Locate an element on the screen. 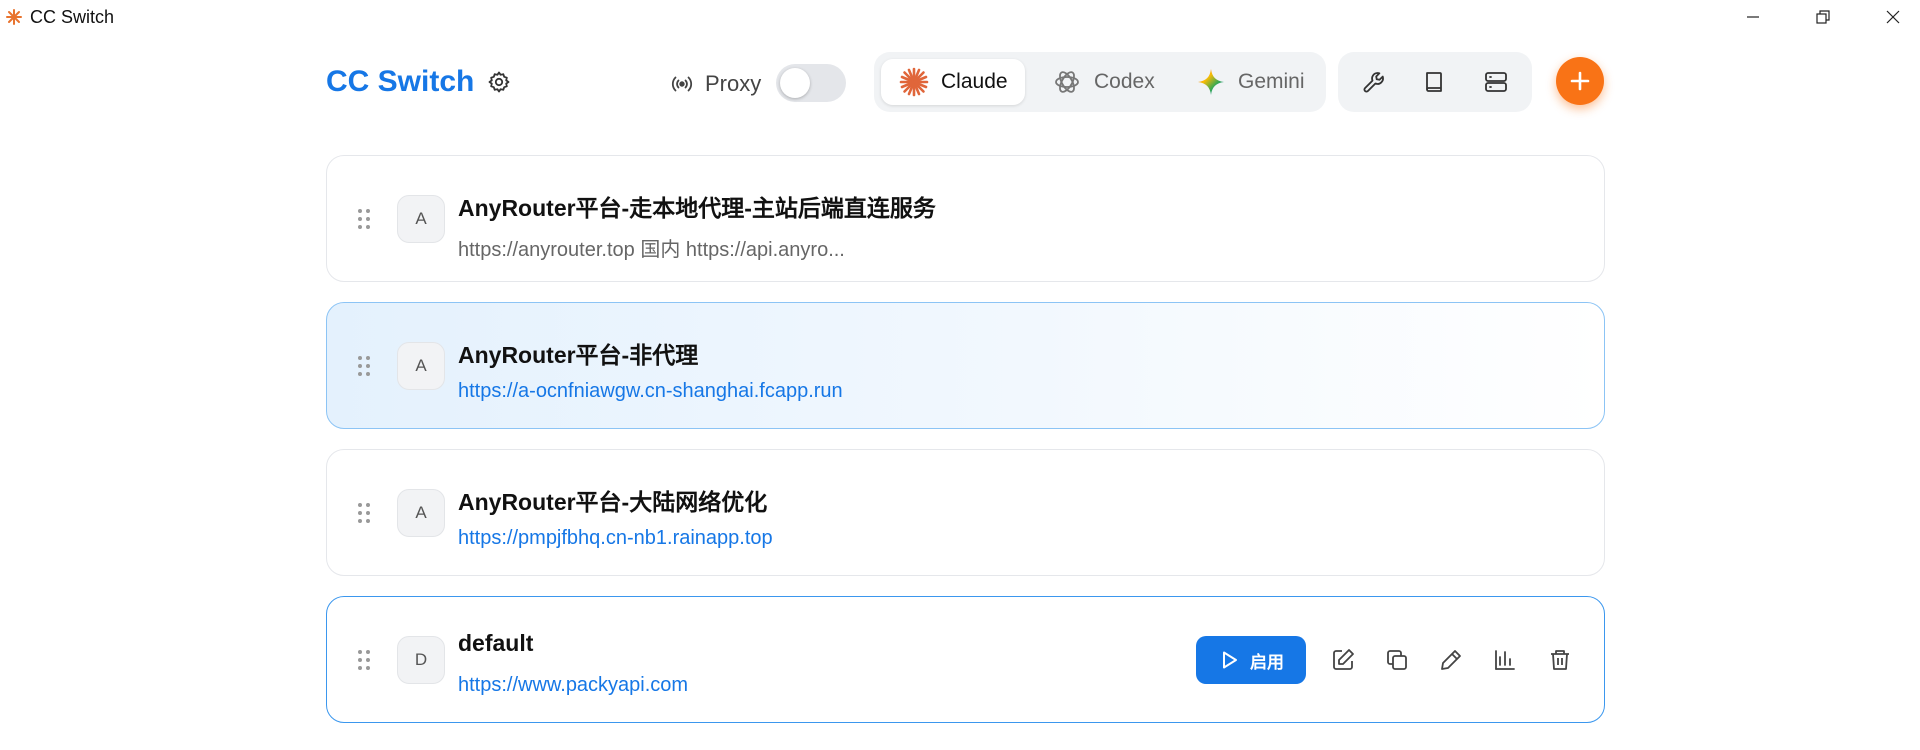 The height and width of the screenshot is (750, 1920). trash-icon is located at coordinates (1560, 660).